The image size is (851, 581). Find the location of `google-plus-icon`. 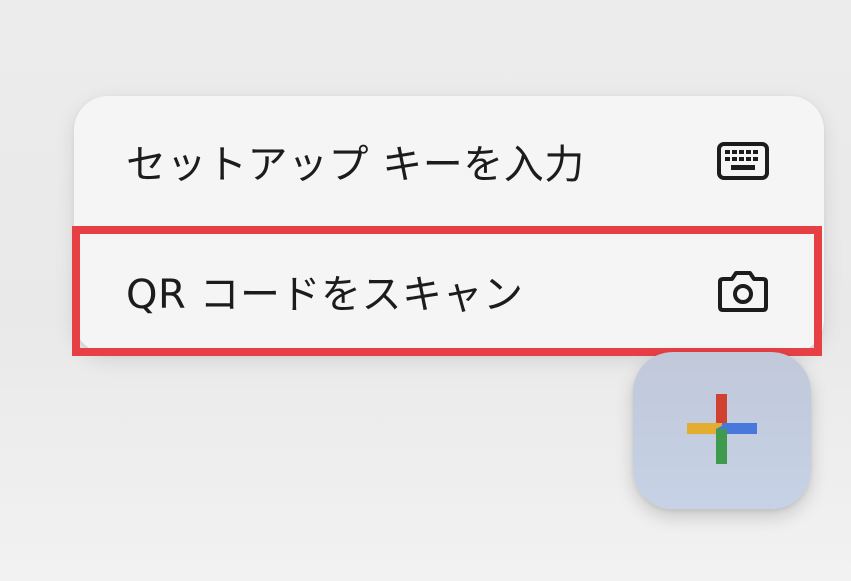

google-plus-icon is located at coordinates (722, 431).